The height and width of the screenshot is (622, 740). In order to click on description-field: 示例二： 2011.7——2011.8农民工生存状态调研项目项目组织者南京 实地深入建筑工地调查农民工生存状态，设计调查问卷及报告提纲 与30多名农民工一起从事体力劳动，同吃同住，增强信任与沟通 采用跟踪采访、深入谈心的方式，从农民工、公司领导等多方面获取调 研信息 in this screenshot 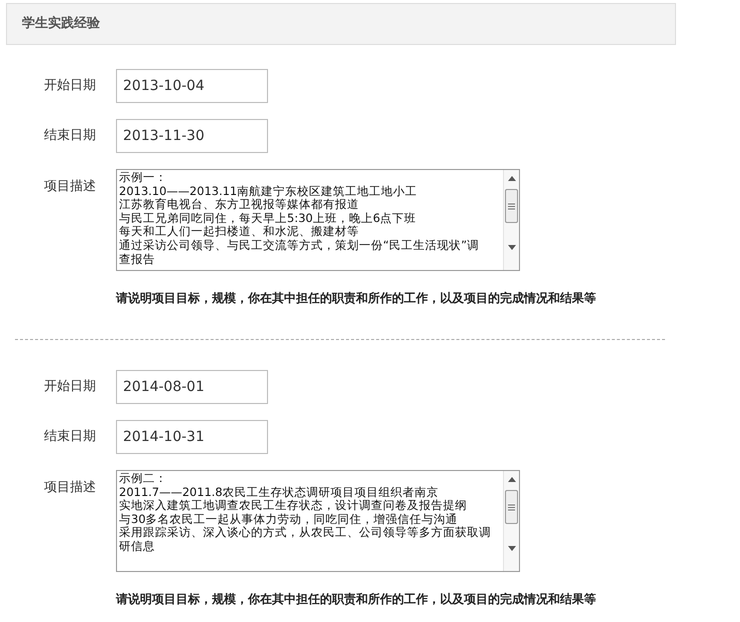, I will do `click(318, 521)`.